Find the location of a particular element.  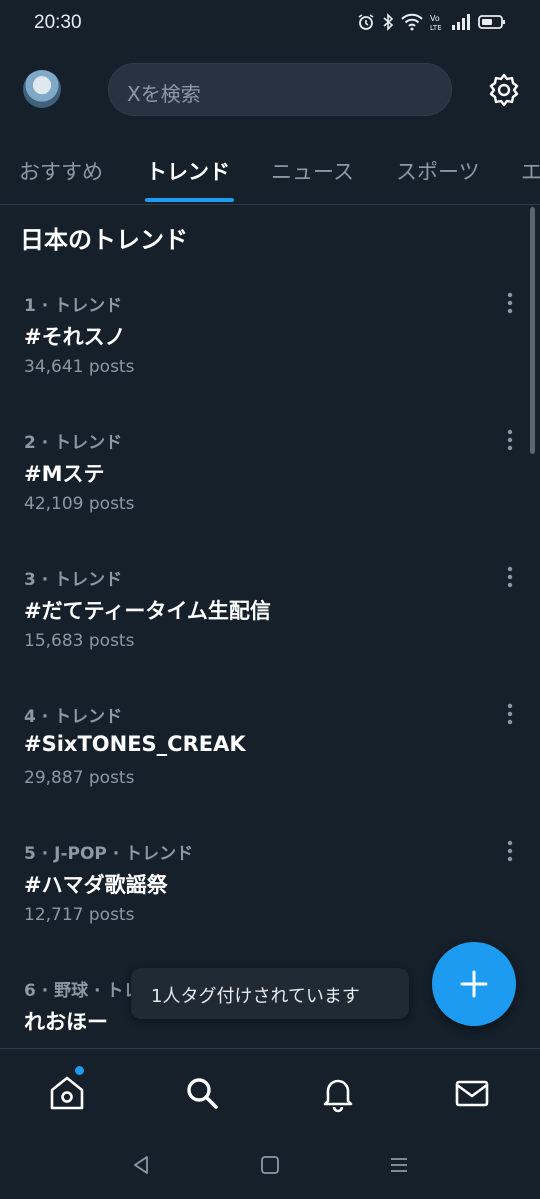

alarm-icon is located at coordinates (366, 22).